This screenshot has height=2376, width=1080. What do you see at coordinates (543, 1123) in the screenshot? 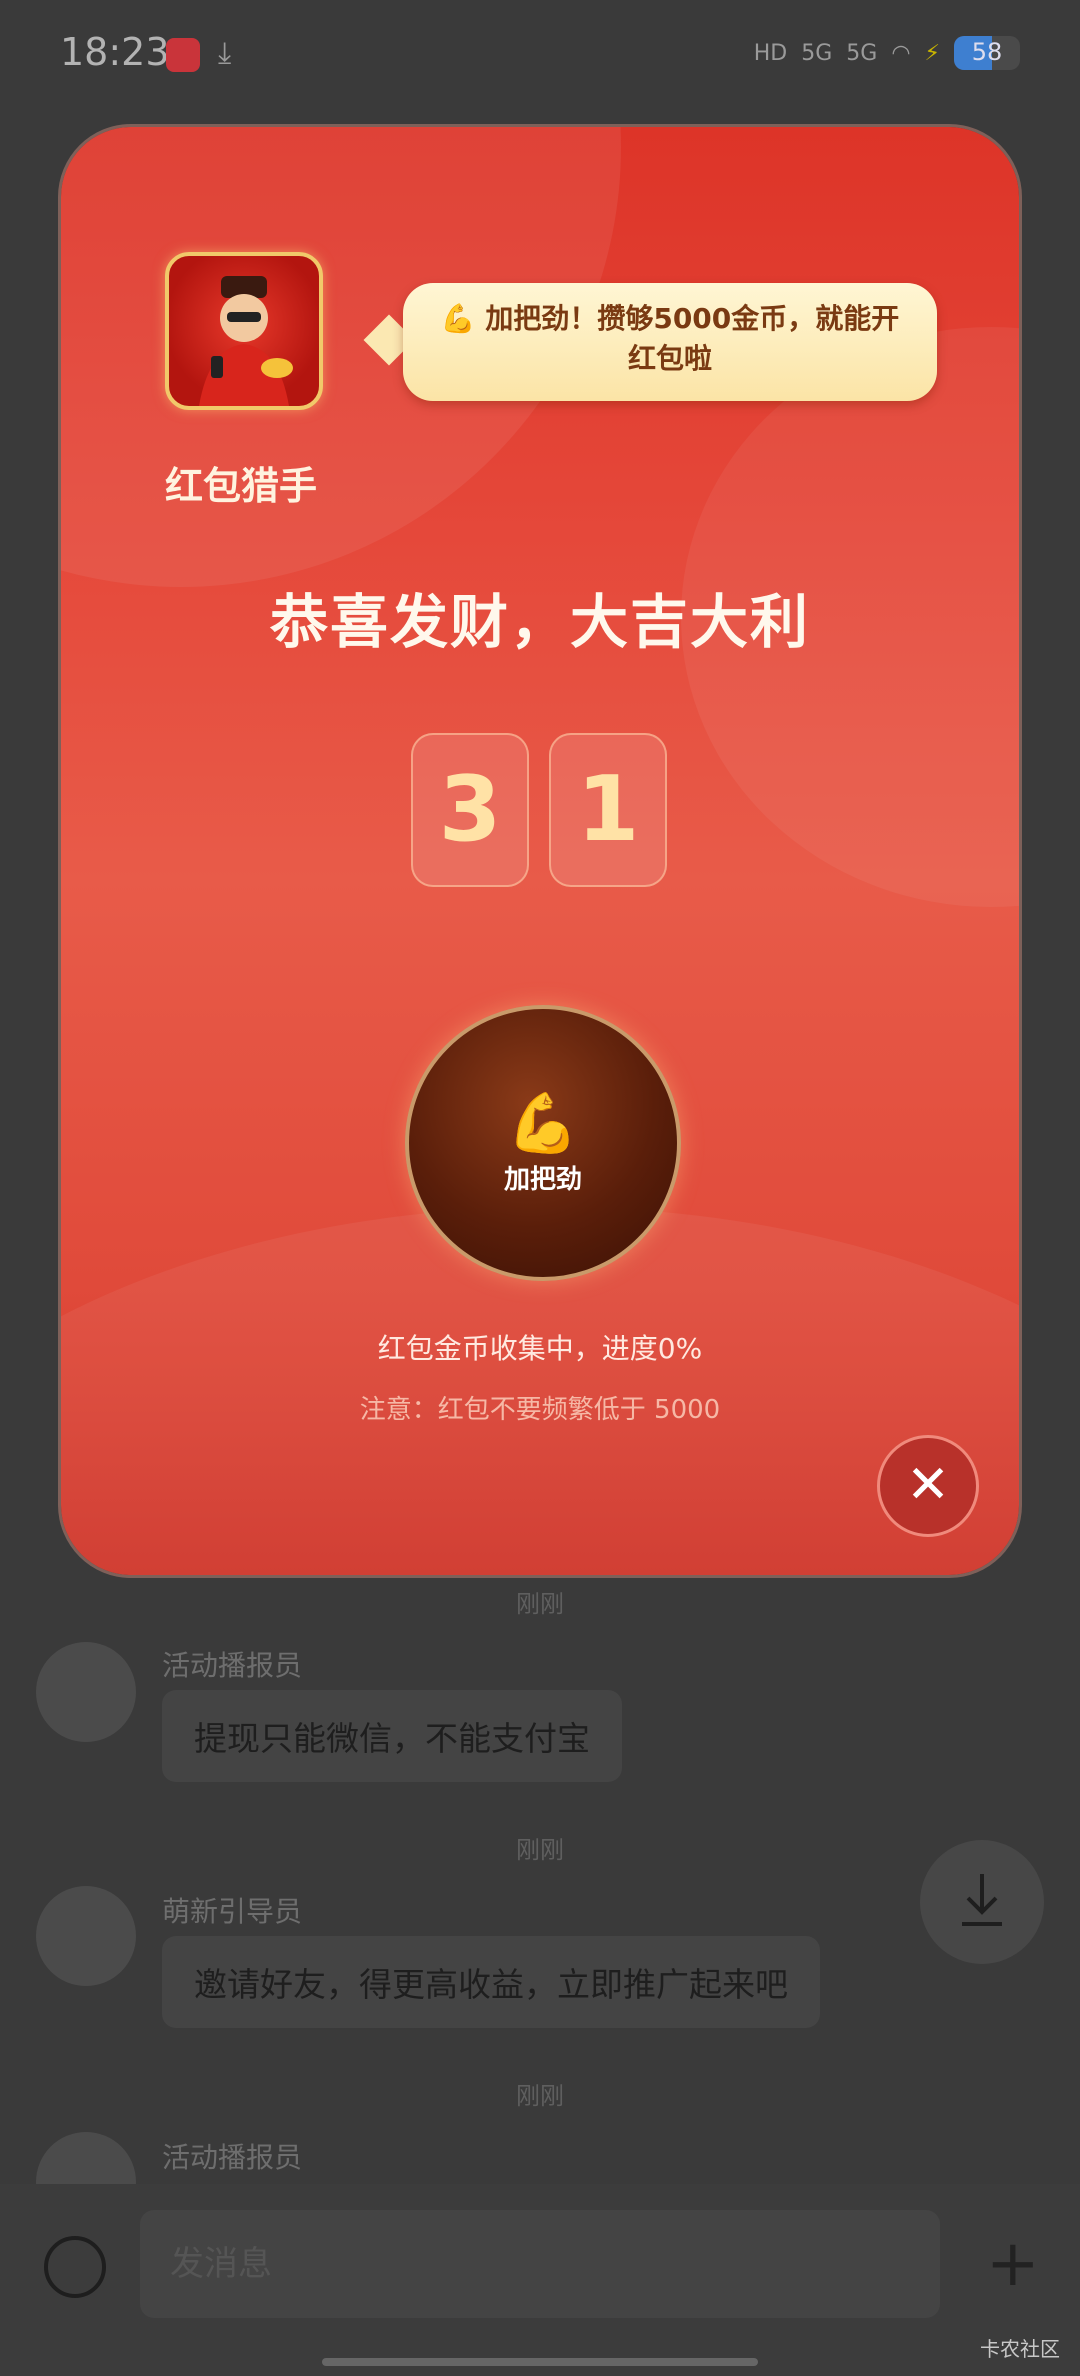
I see `flexed-biceps-icon: 💪` at bounding box center [543, 1123].